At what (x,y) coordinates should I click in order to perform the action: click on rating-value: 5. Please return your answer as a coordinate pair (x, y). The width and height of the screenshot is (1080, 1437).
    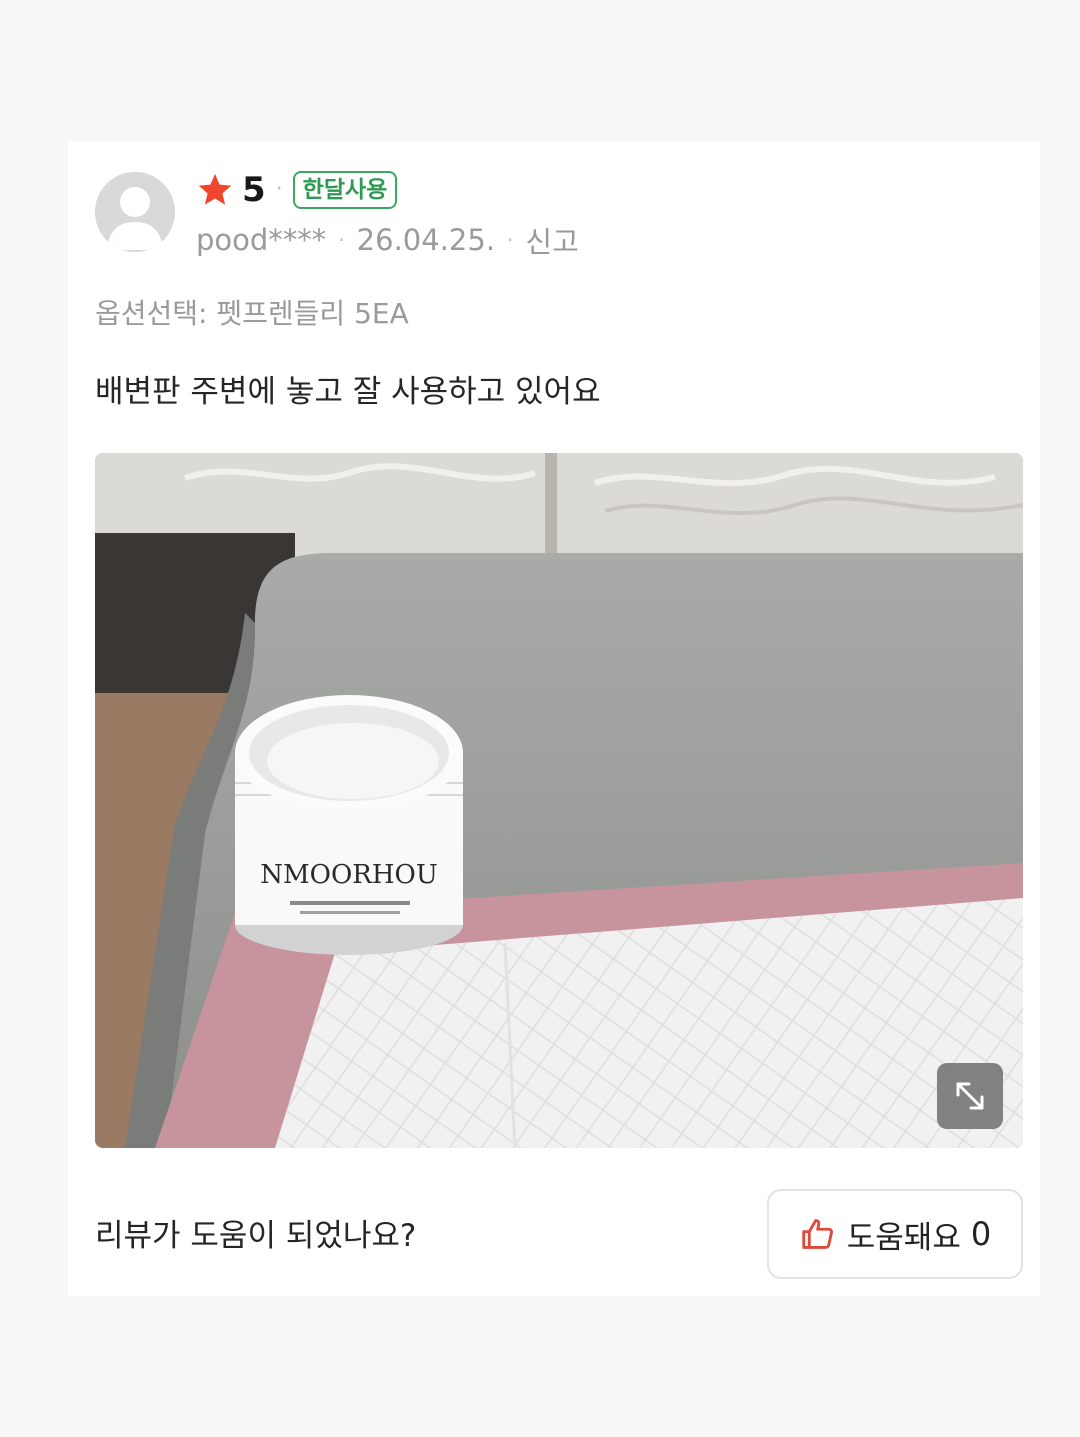
    Looking at the image, I should click on (254, 190).